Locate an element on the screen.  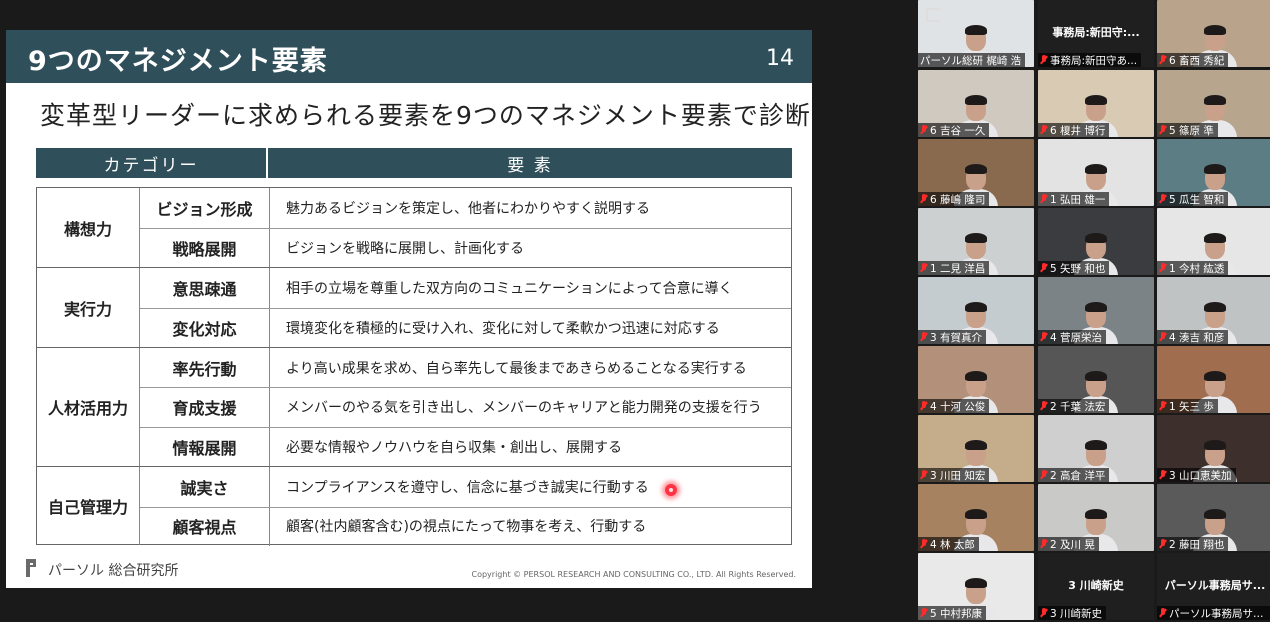
participant-name-bar: 1 弘田 雄一 is located at coordinates (1074, 199).